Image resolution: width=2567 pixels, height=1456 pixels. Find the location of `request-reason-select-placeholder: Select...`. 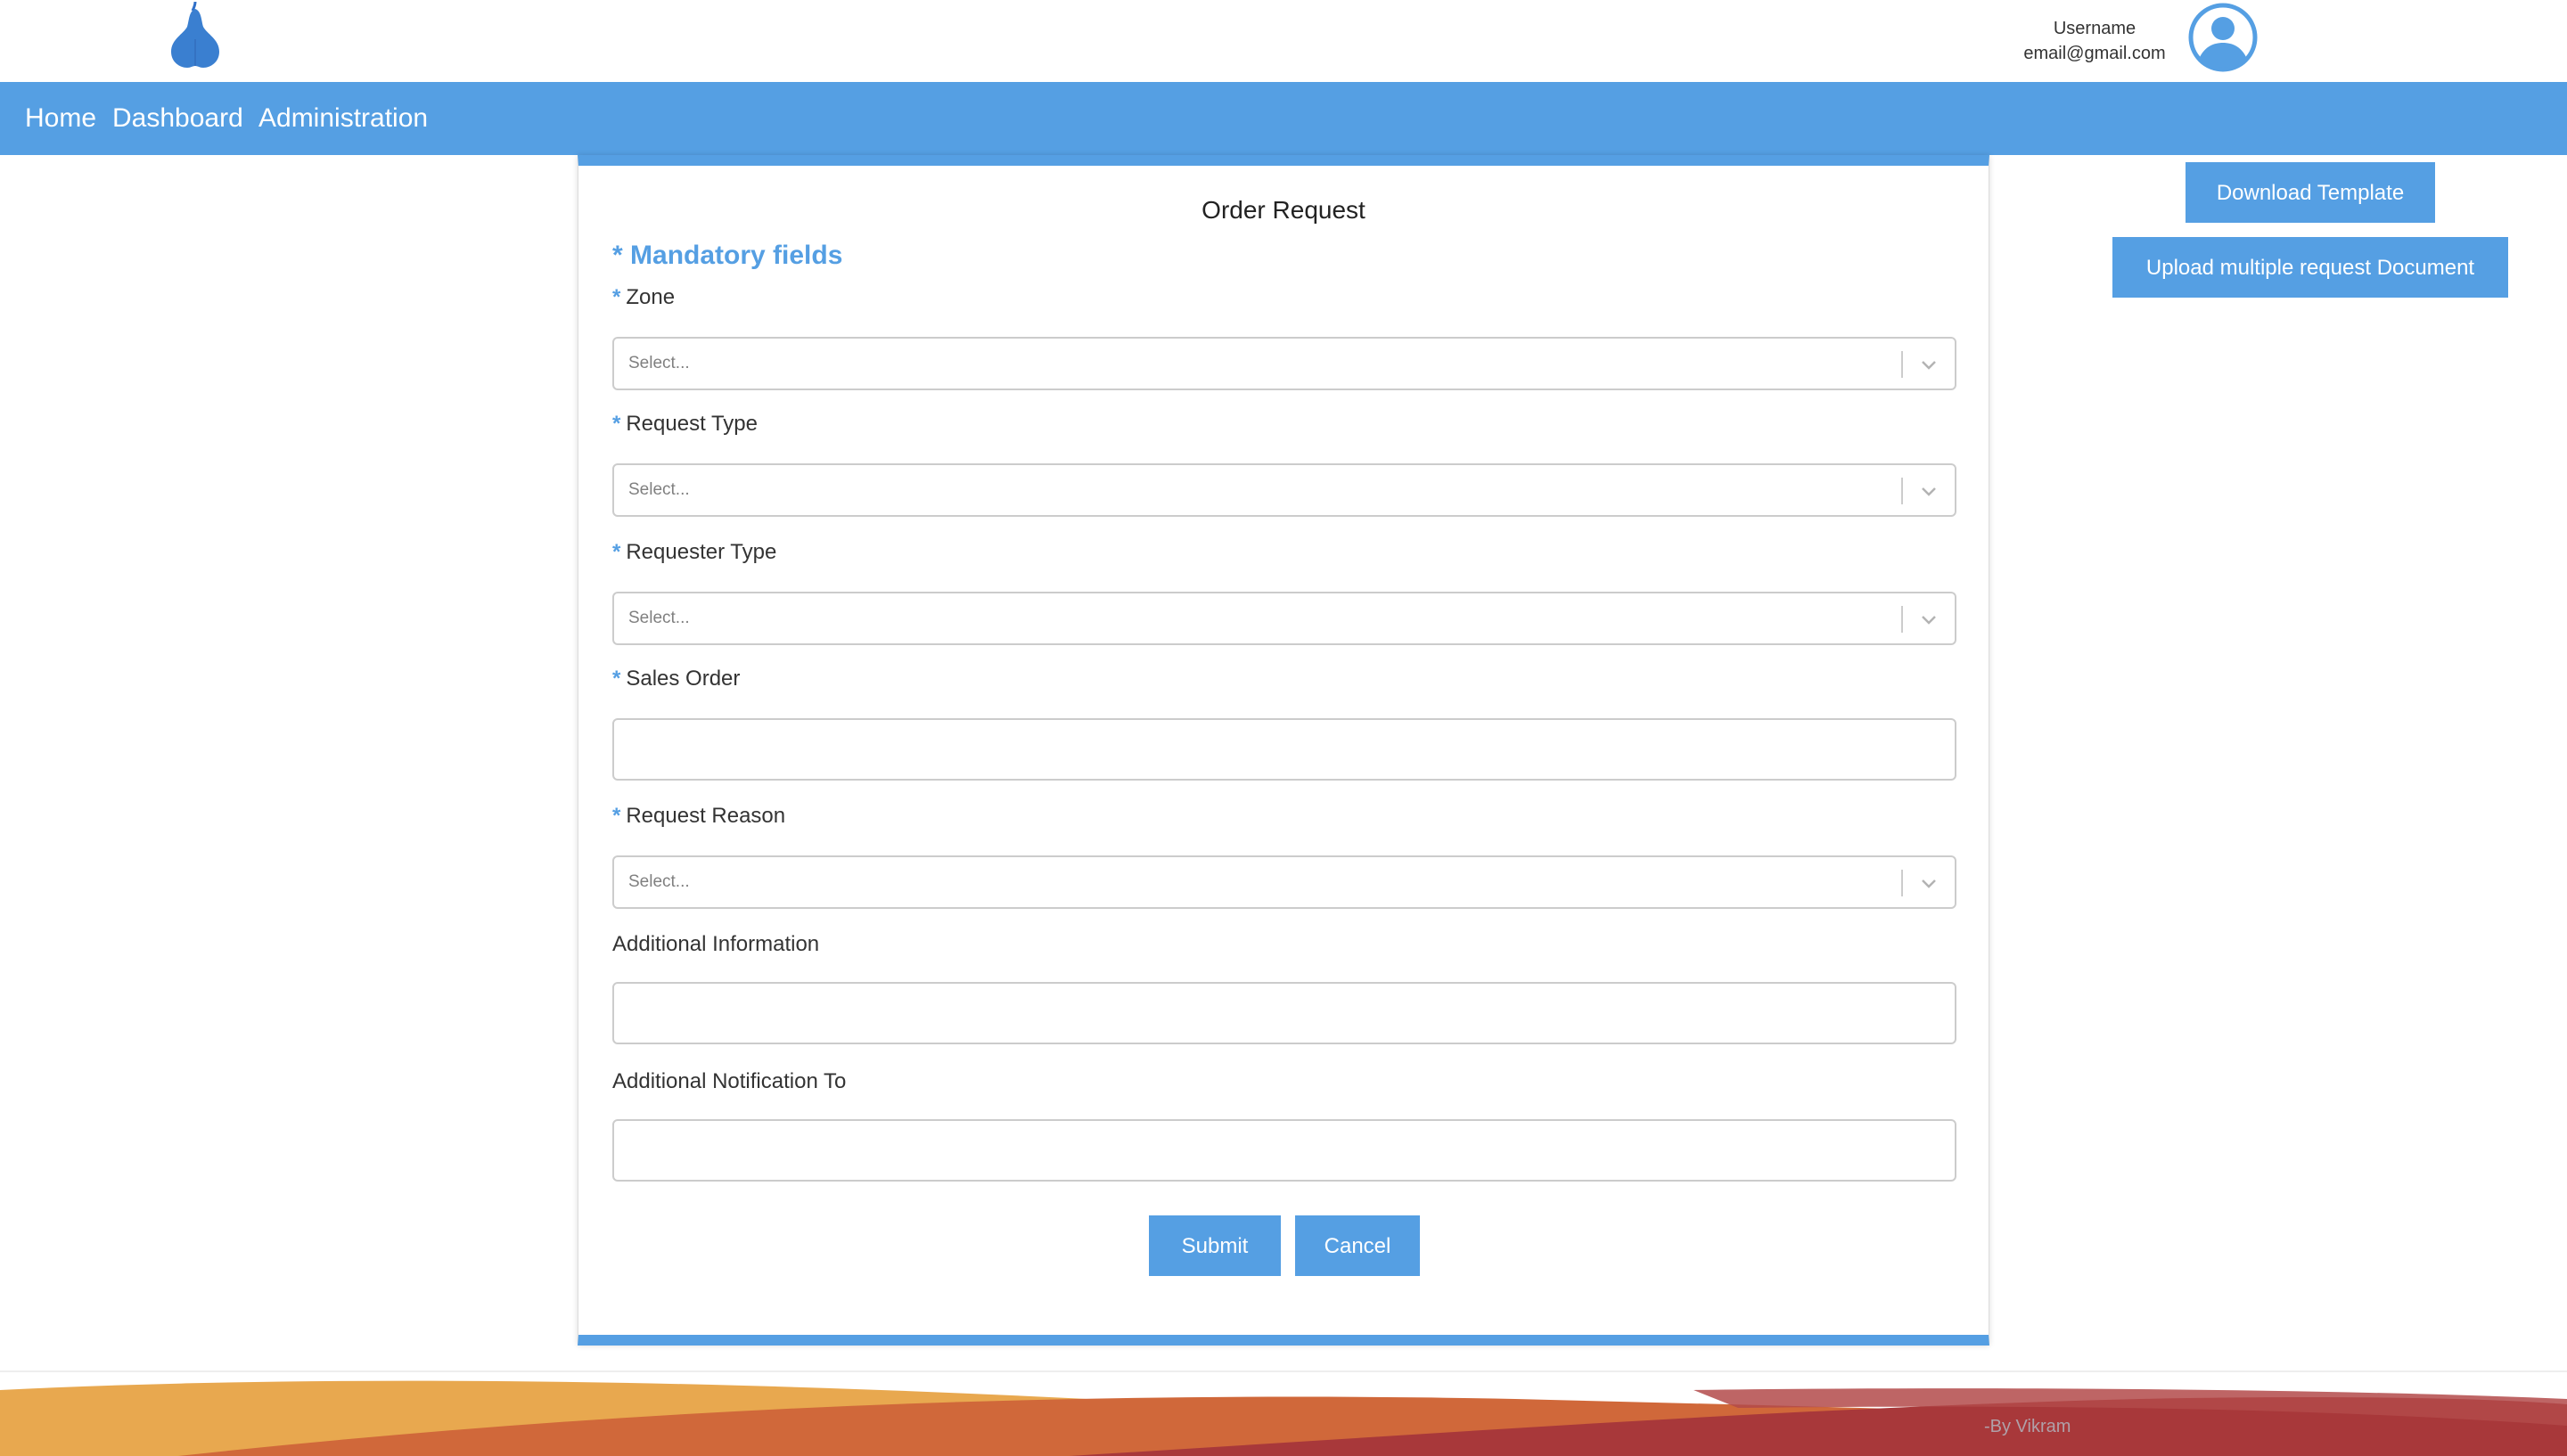

request-reason-select-placeholder: Select... is located at coordinates (659, 881).